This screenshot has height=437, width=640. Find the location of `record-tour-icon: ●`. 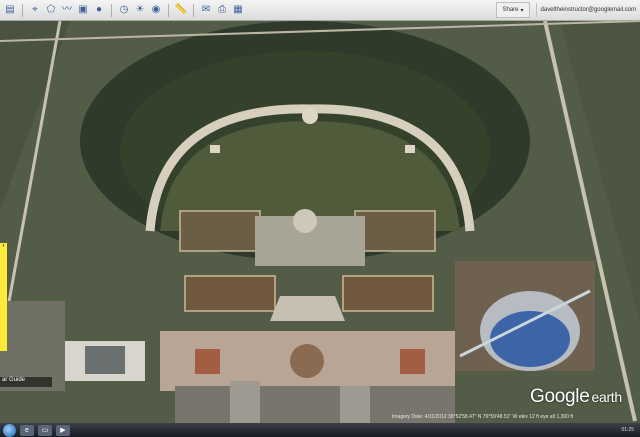

record-tour-icon: ● is located at coordinates (99, 10).